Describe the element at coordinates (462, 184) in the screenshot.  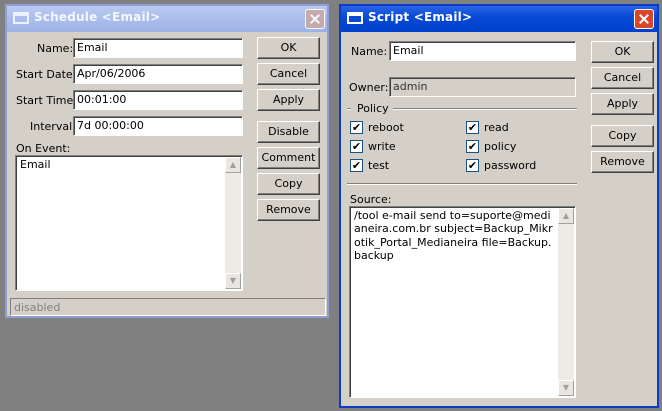
I see `policy-group-bottom` at that location.